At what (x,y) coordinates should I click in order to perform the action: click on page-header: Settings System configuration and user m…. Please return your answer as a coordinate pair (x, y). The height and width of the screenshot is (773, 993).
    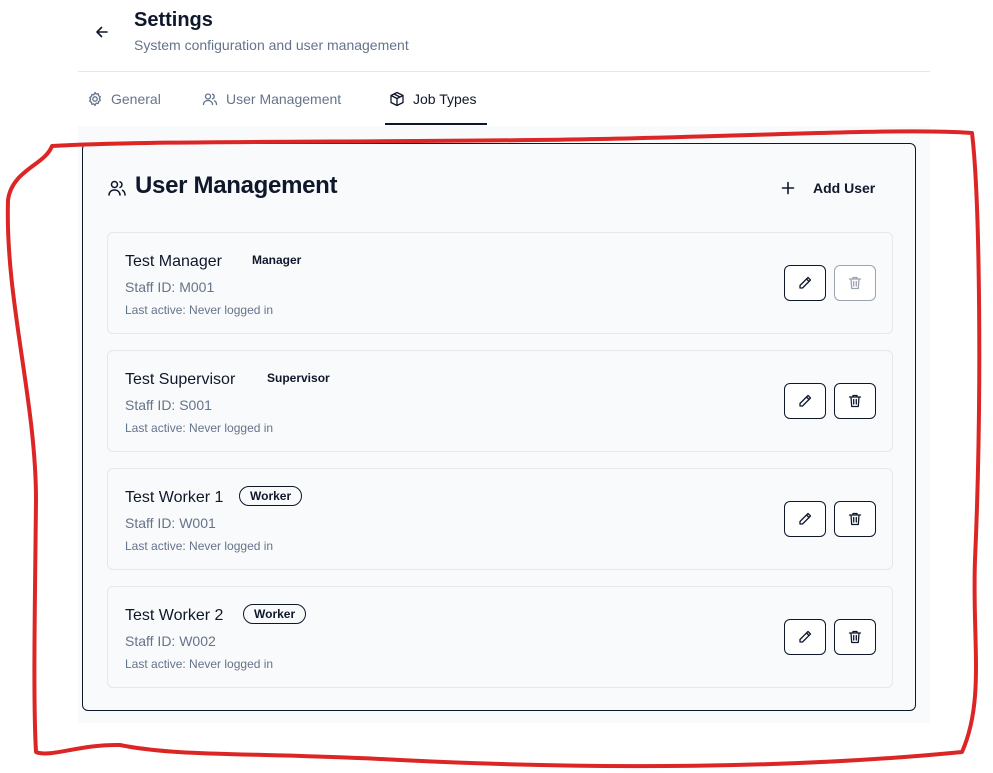
    Looking at the image, I should click on (496, 36).